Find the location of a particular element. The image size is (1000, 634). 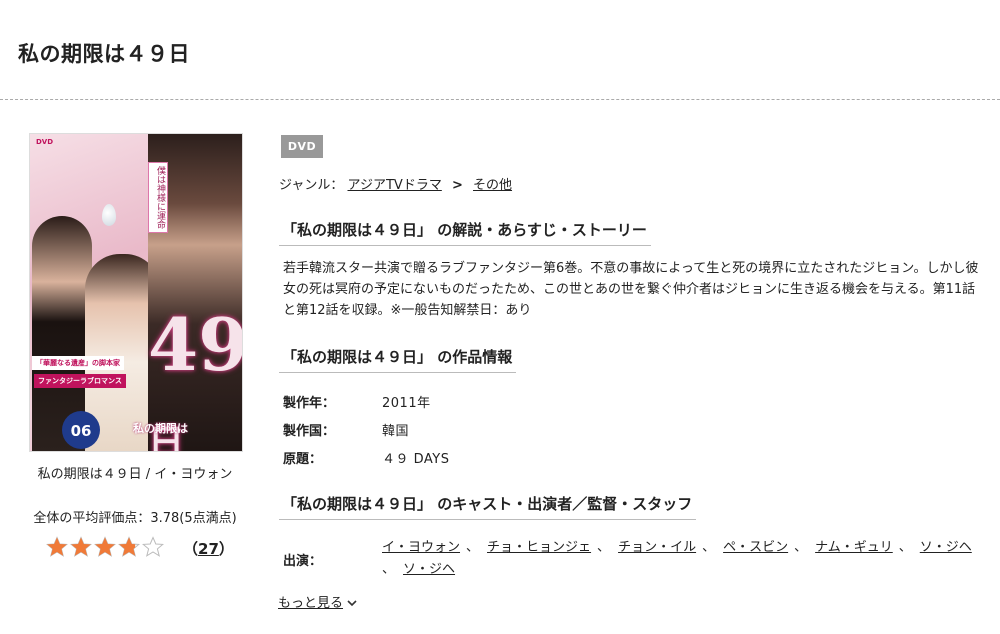

review-count-link: 27 is located at coordinates (208, 549).